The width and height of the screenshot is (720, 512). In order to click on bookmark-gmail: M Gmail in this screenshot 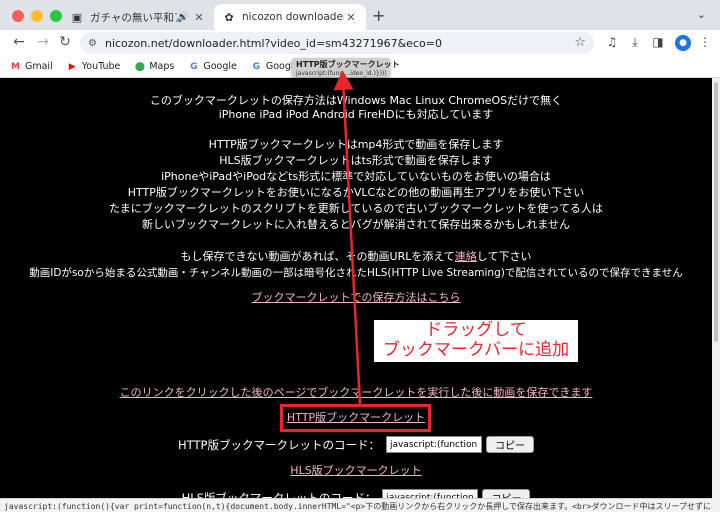, I will do `click(31, 66)`.